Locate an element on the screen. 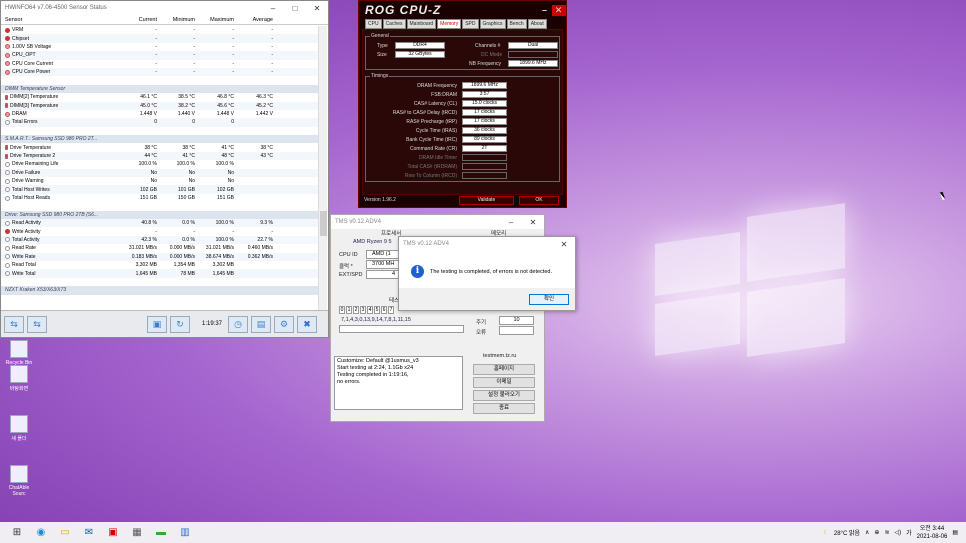  tab-spd: SPD is located at coordinates (470, 24).